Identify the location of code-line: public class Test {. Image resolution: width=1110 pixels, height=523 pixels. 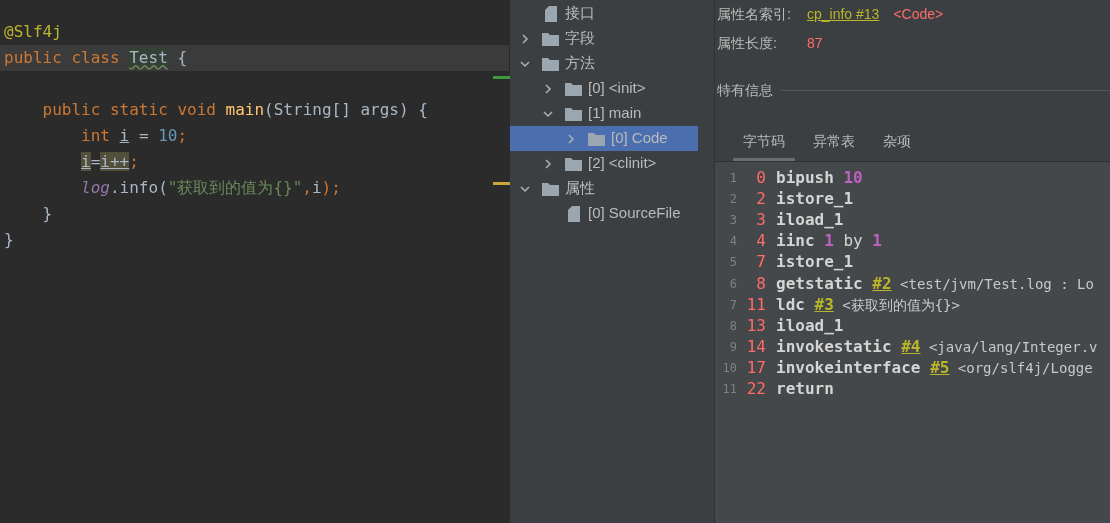
(96, 58).